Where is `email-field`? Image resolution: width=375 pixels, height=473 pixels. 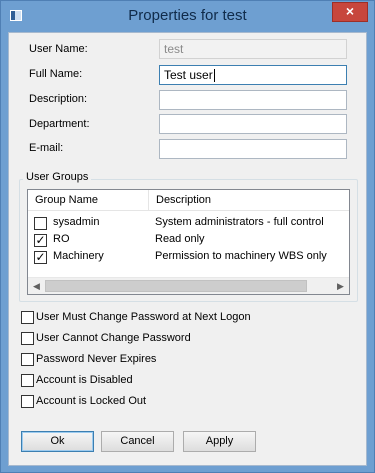
email-field is located at coordinates (253, 149).